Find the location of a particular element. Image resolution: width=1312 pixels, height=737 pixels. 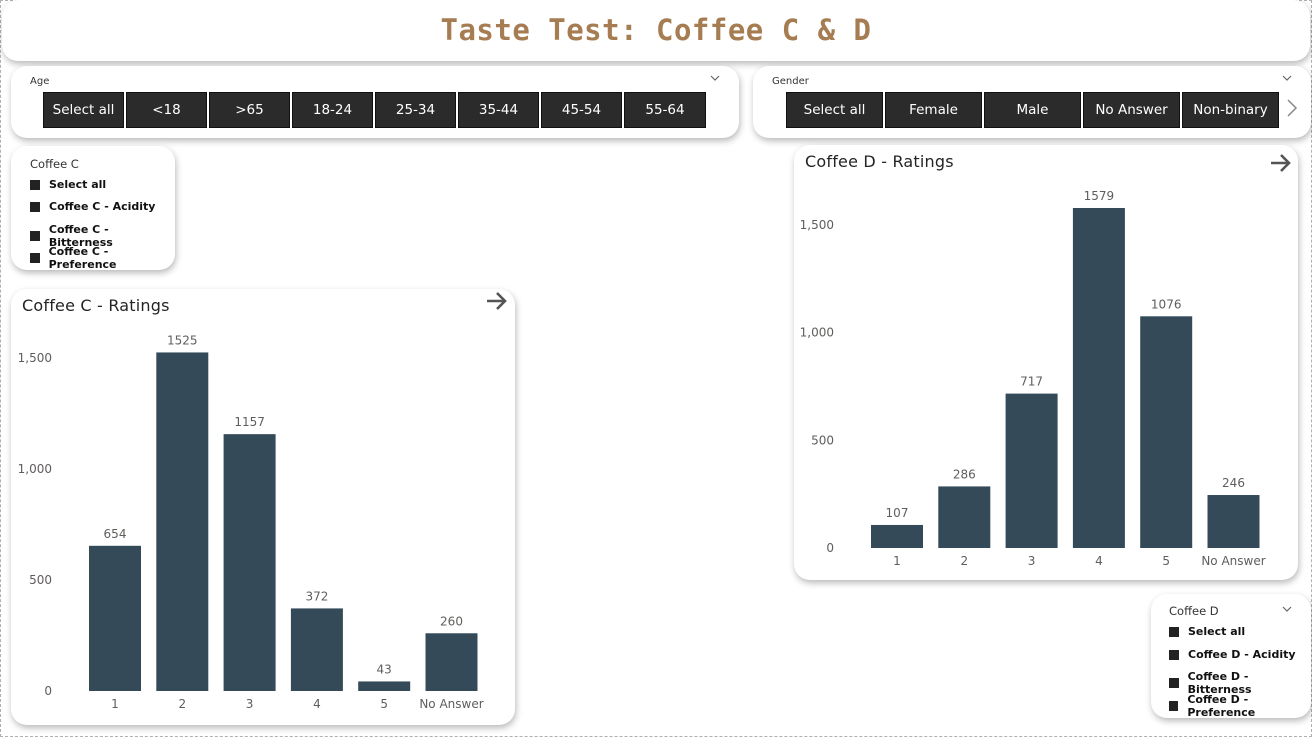

coffee-c-item-select-all: Select all is located at coordinates (68, 184).